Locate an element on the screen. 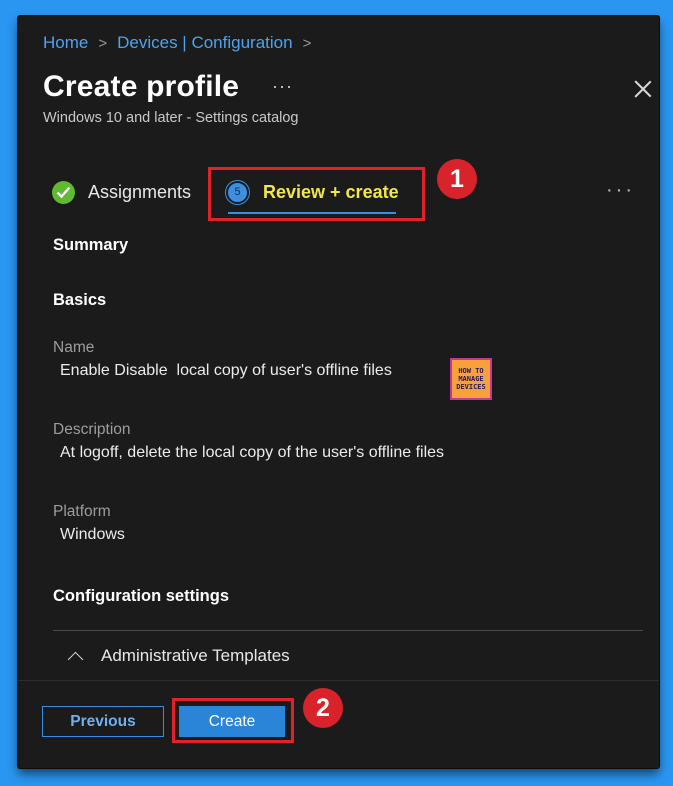 This screenshot has width=673, height=786. tabs-more-icon: ··· is located at coordinates (620, 190).